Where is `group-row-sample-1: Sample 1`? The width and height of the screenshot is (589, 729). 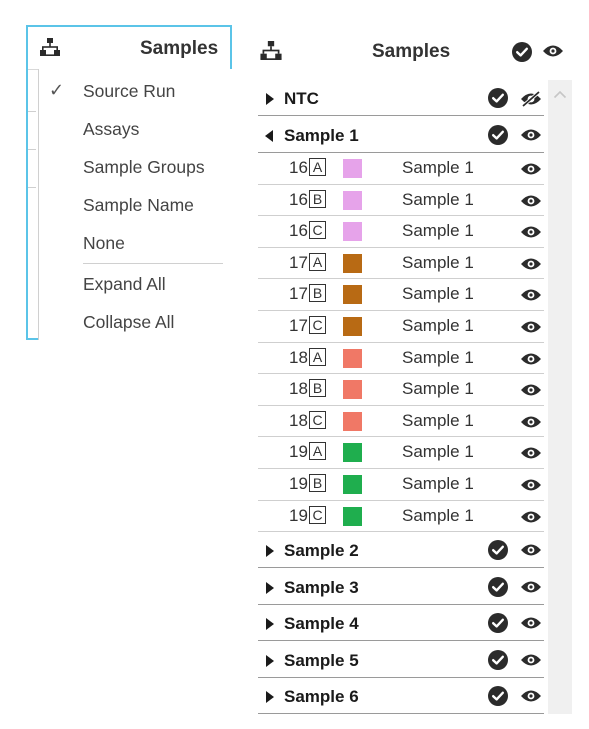 group-row-sample-1: Sample 1 is located at coordinates (401, 135).